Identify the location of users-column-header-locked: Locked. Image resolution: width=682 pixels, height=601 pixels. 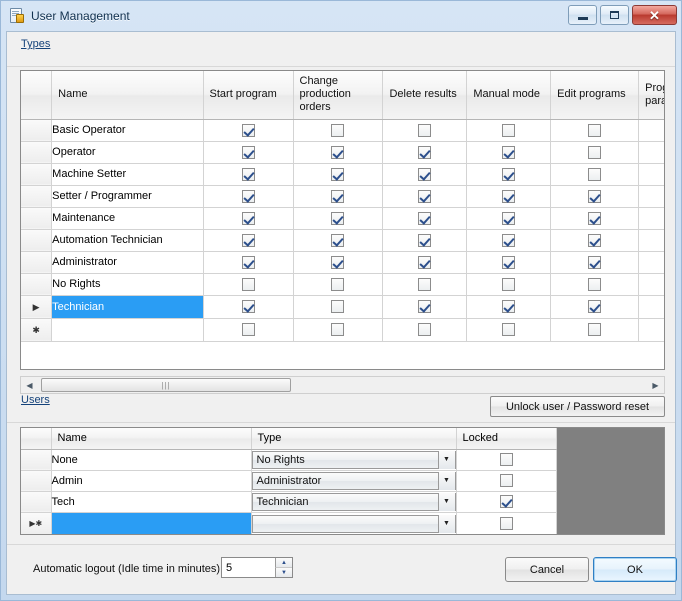
(506, 439).